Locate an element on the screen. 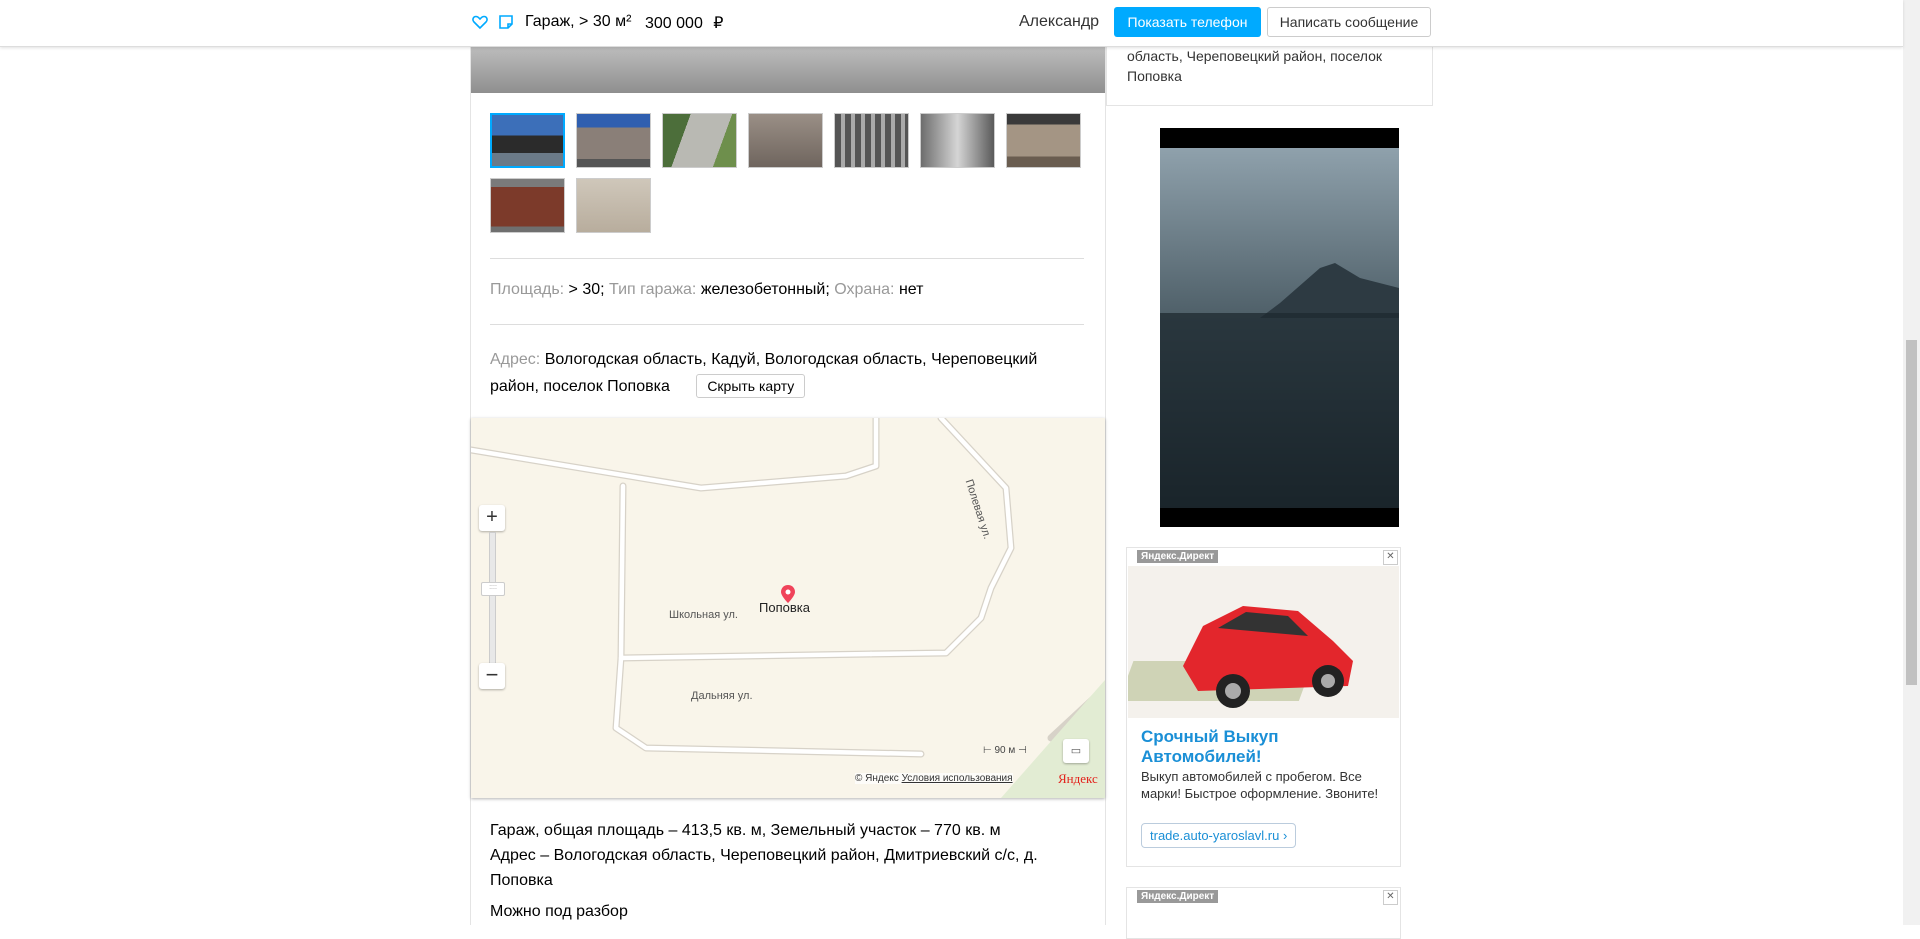  write-message-button: Написать сообщение is located at coordinates (1349, 22).